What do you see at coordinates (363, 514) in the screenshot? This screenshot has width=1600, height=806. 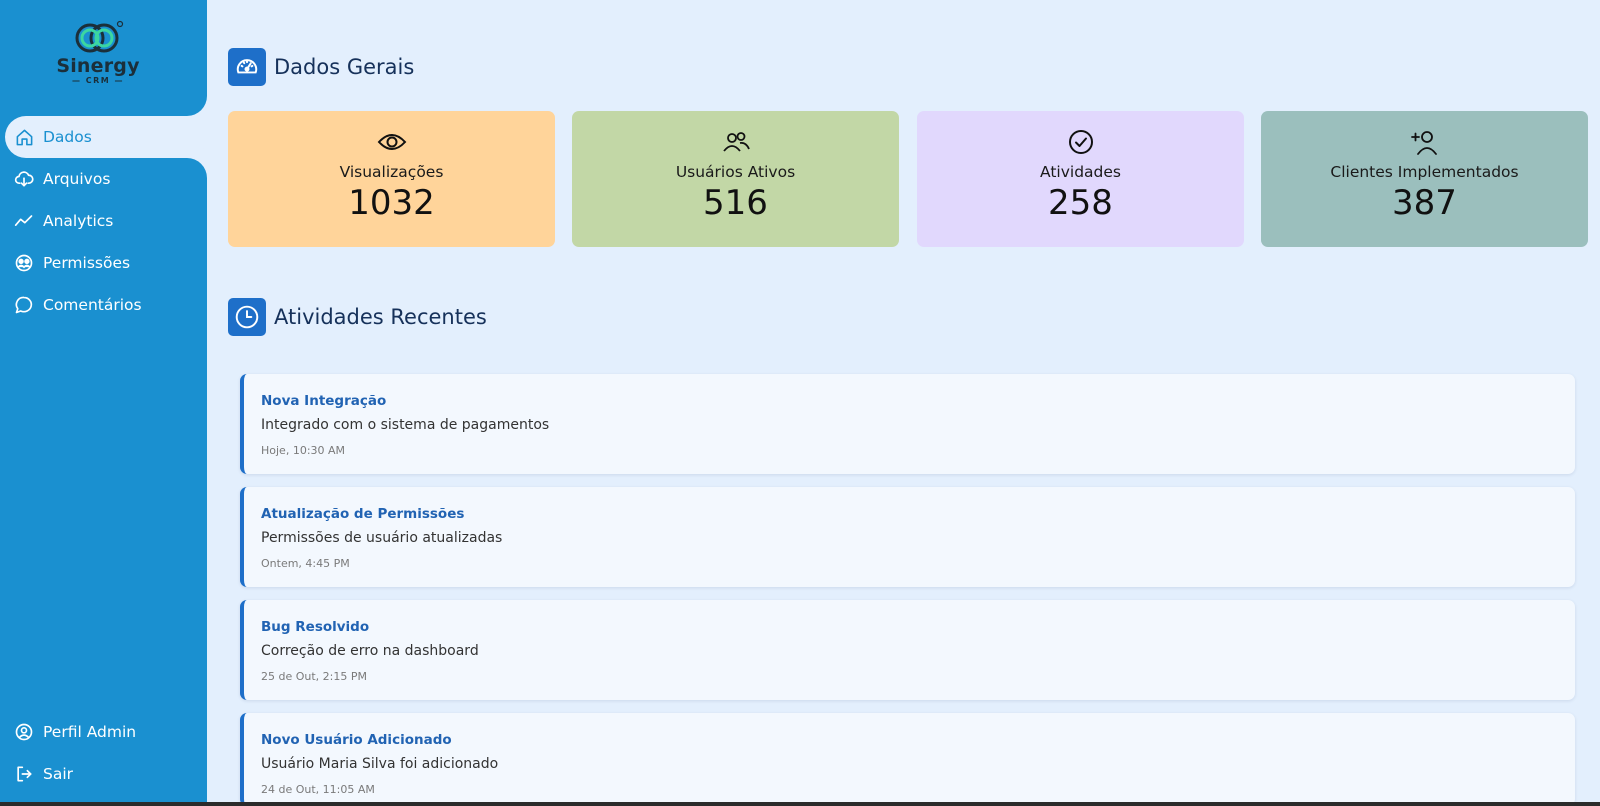 I see `activity-title: Atualização de Permissões` at bounding box center [363, 514].